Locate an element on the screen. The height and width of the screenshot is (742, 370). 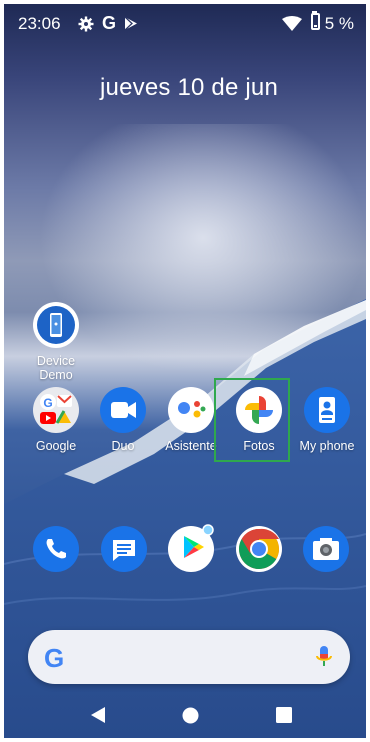
app-label: Duo is located at coordinates (123, 446).